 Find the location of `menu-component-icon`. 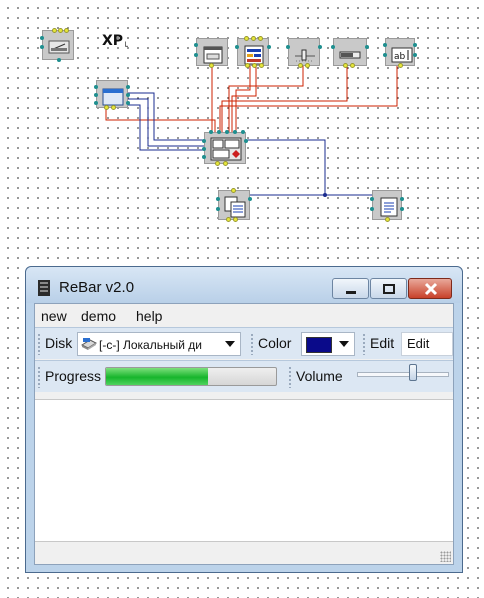

menu-component-icon is located at coordinates (59, 47).